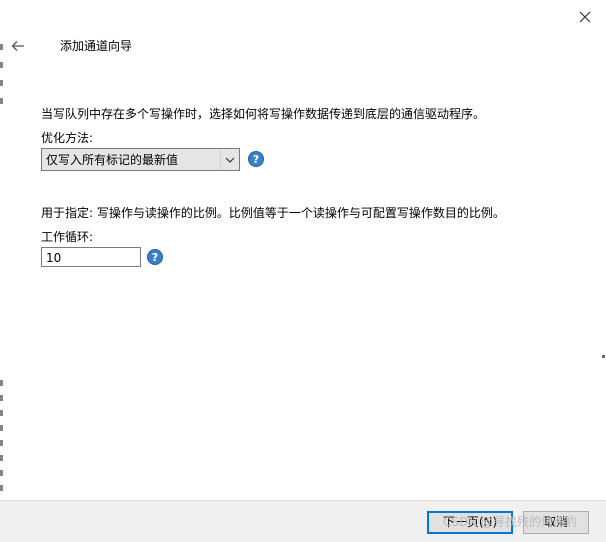 The image size is (606, 542). Describe the element at coordinates (263, 114) in the screenshot. I see `write-optimization-description: 当写队列中存在多个写操作时，选择如何将写操作数据传递到底层的通信驱动程序。` at that location.